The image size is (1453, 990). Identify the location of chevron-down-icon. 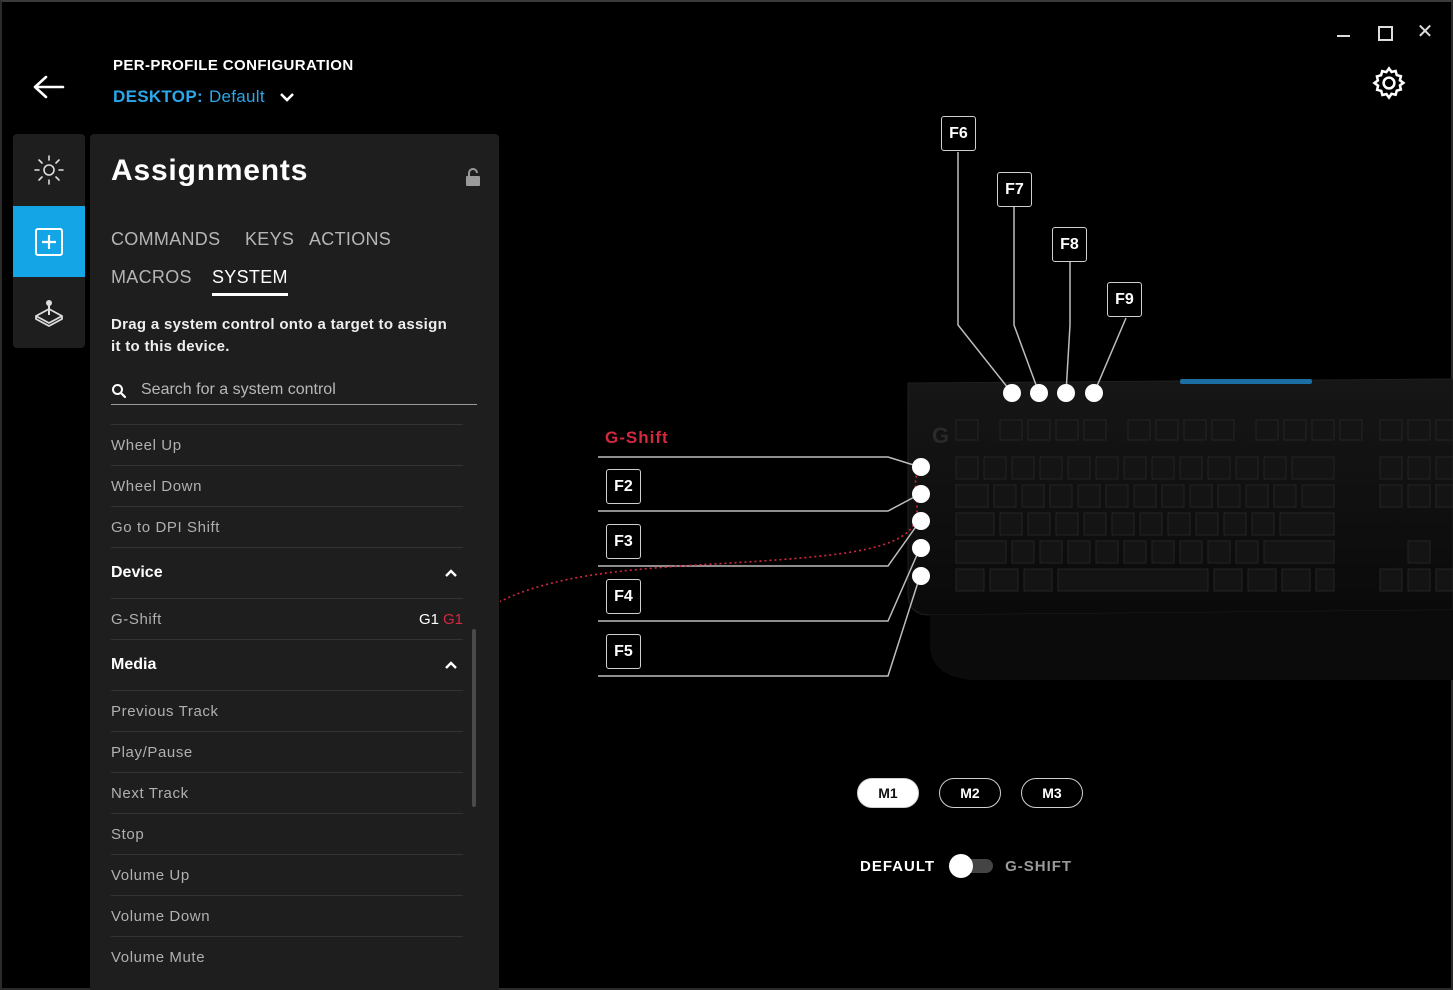
(286, 97).